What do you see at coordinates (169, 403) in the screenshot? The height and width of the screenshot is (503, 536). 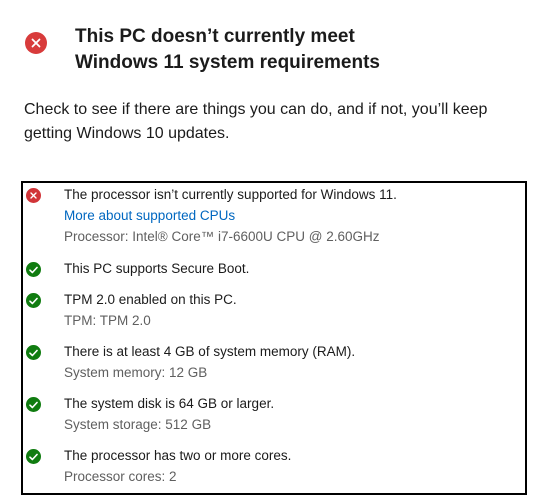 I see `requirement-title: The system disk is 64 GB or larger.` at bounding box center [169, 403].